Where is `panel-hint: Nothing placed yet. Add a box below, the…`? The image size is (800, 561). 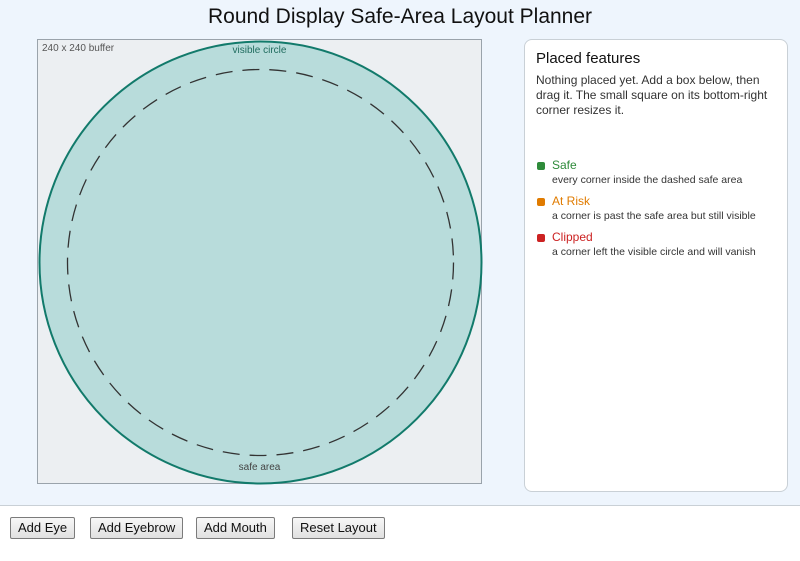
panel-hint: Nothing placed yet. Add a box below, the… is located at coordinates (652, 95).